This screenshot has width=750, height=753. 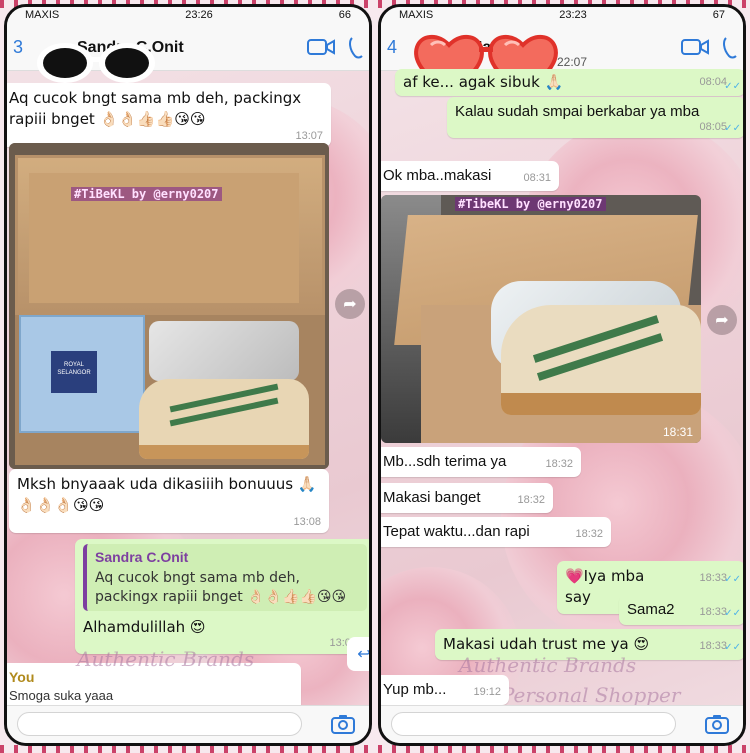 I want to click on message-text: af ke... agak sibuk 🙏🏻, so click(x=483, y=82).